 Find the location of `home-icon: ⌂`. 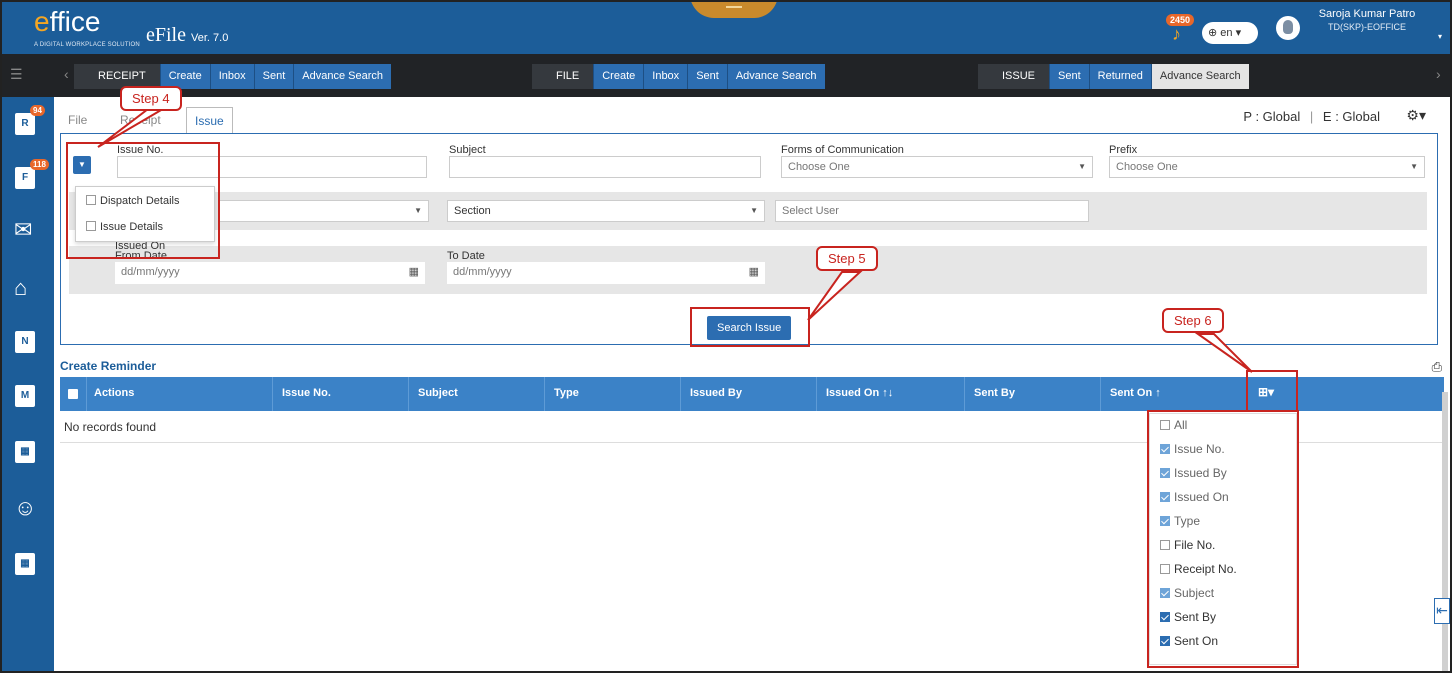

home-icon: ⌂ is located at coordinates (21, 287).